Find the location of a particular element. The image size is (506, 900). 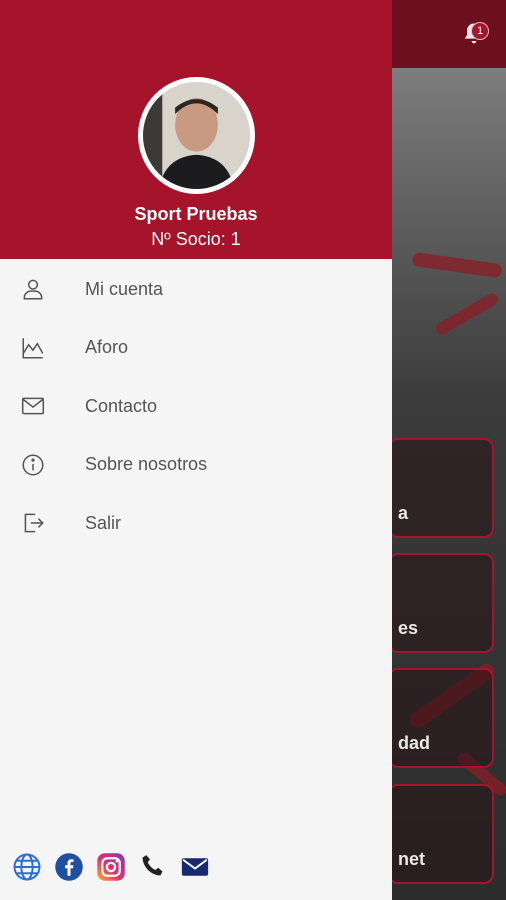

menu-item-label: Salir is located at coordinates (103, 522).